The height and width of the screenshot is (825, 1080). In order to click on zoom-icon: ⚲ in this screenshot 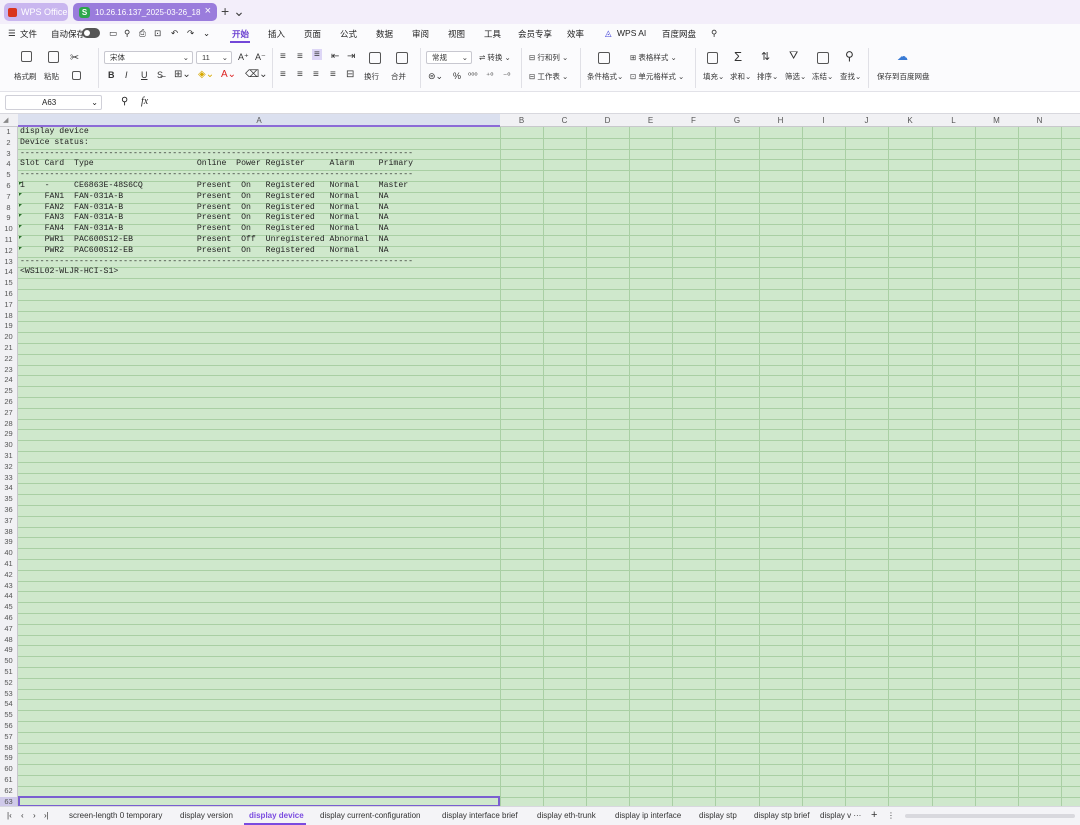, I will do `click(124, 101)`.